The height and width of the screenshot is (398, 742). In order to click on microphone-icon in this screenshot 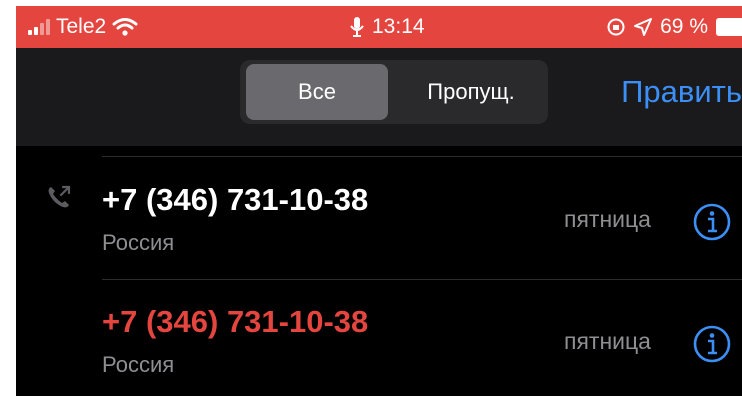, I will do `click(357, 27)`.